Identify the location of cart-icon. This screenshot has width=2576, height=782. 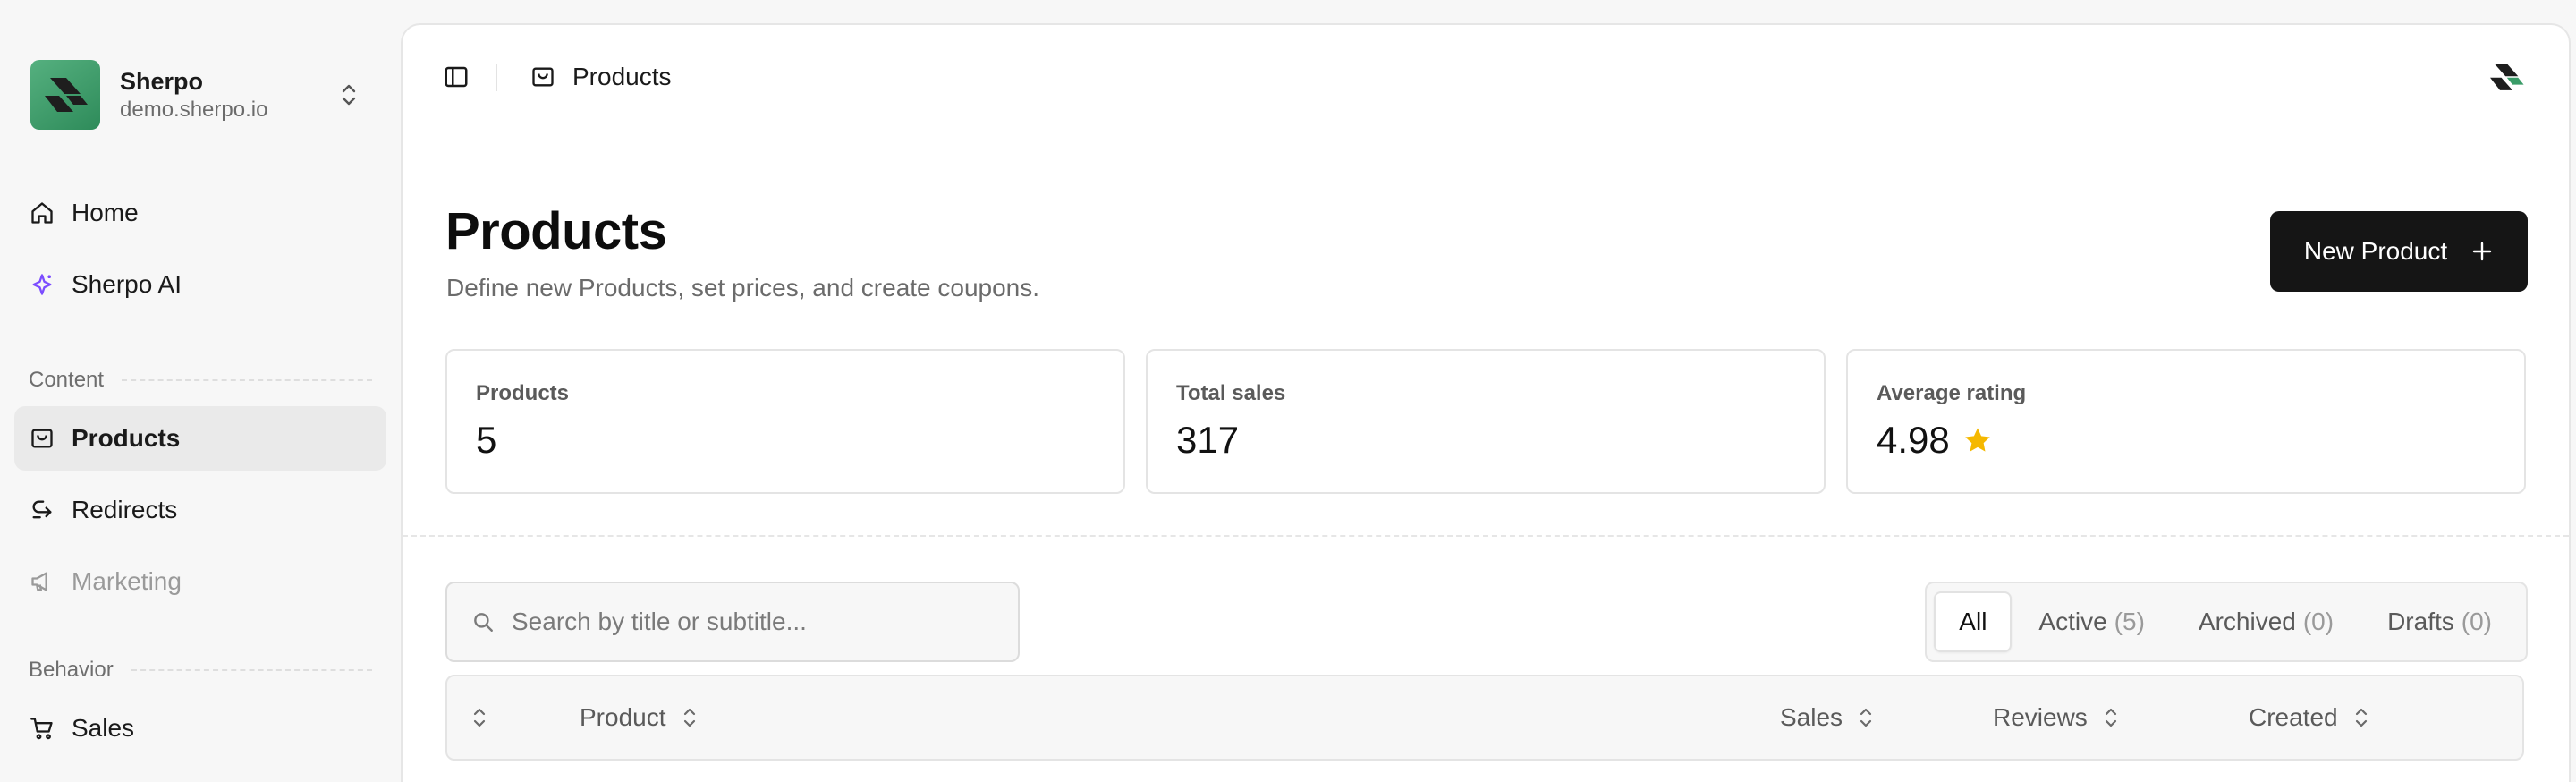
(42, 728).